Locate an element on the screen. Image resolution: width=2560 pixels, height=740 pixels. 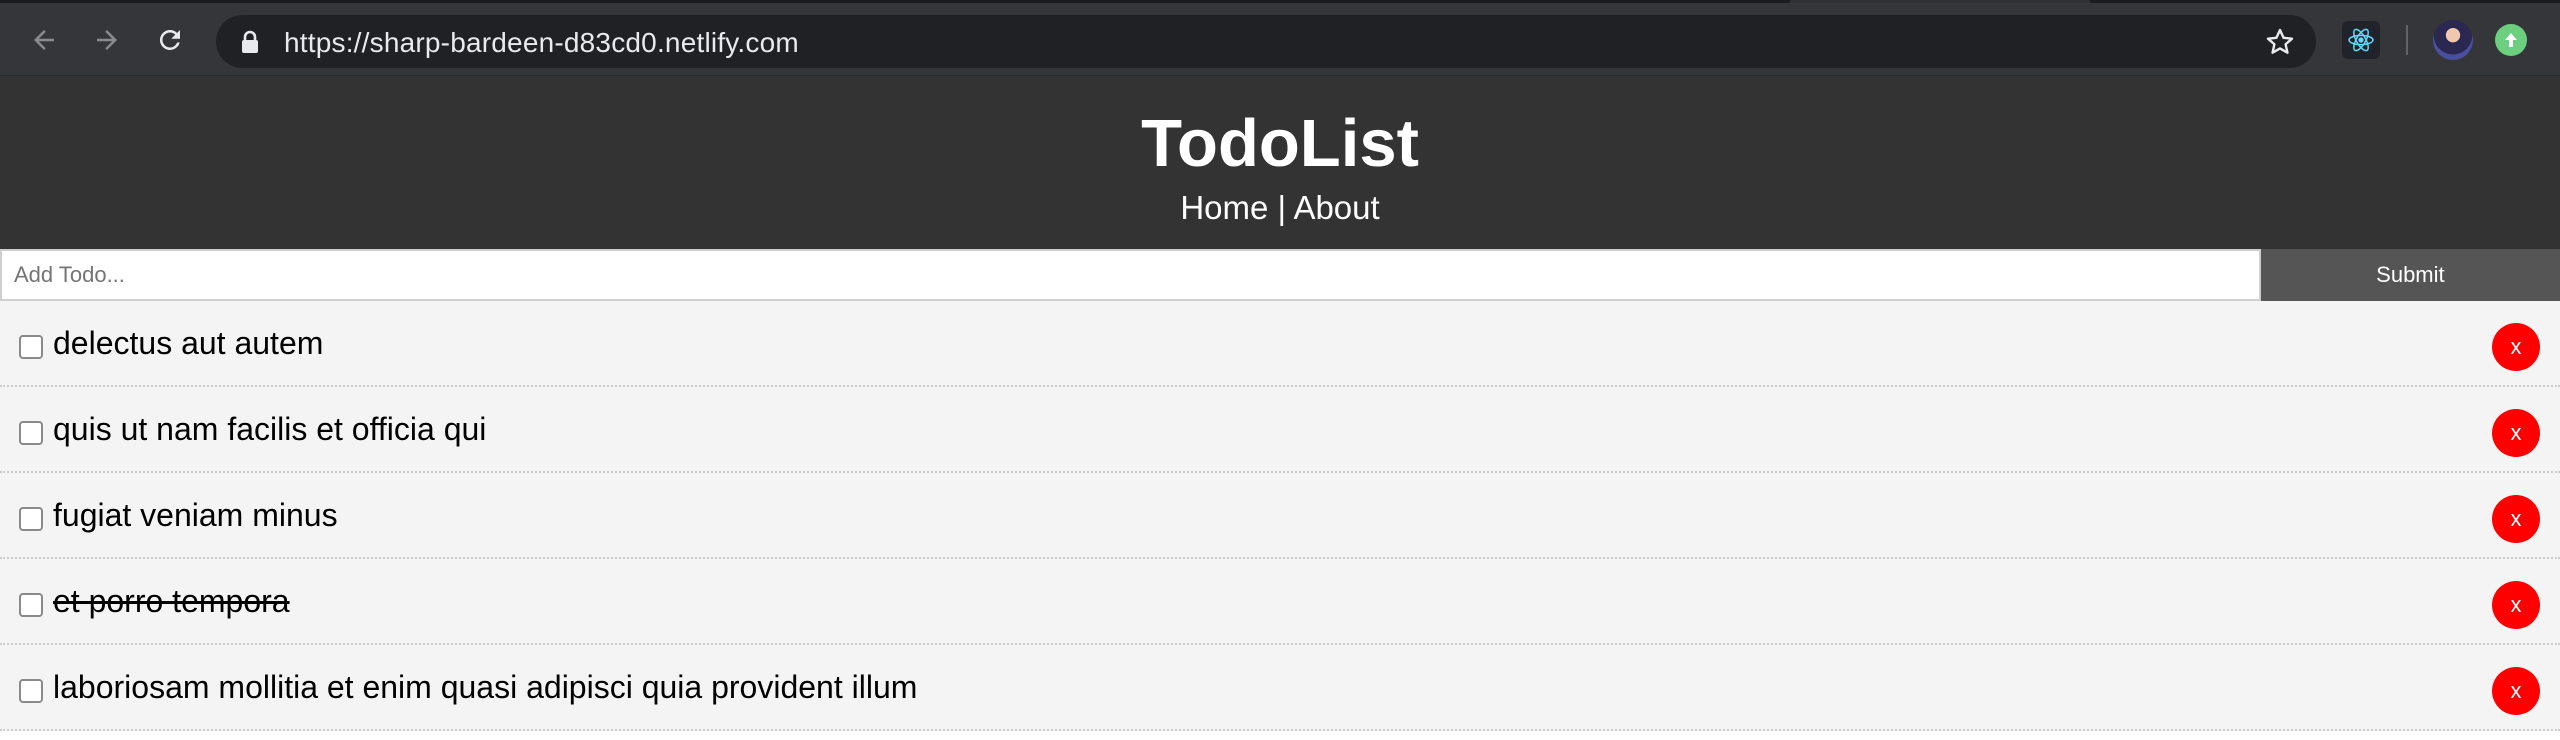
url-text: https://sharp-bardeen-d83cd0.netlify.com is located at coordinates (541, 42).